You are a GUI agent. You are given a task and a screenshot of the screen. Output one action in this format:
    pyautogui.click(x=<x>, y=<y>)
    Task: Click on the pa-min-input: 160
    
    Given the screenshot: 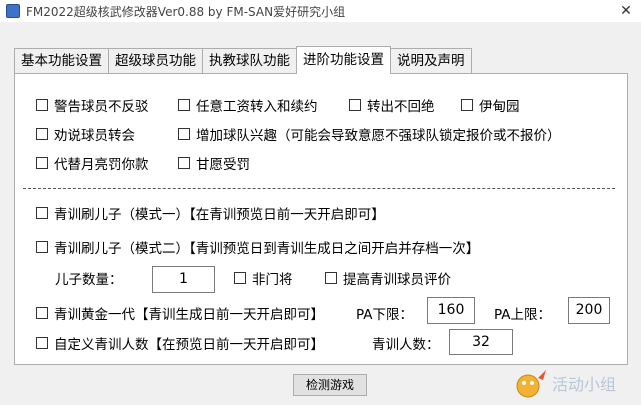 What is the action you would take?
    pyautogui.click(x=451, y=310)
    